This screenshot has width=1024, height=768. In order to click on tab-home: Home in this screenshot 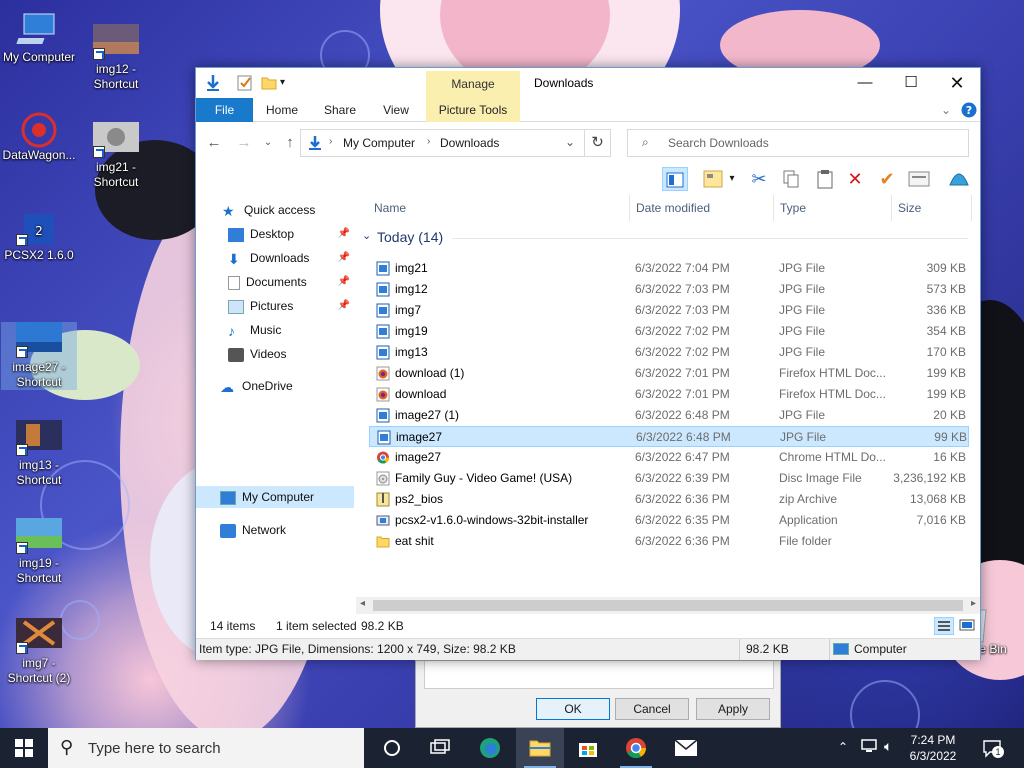, I will do `click(282, 110)`.